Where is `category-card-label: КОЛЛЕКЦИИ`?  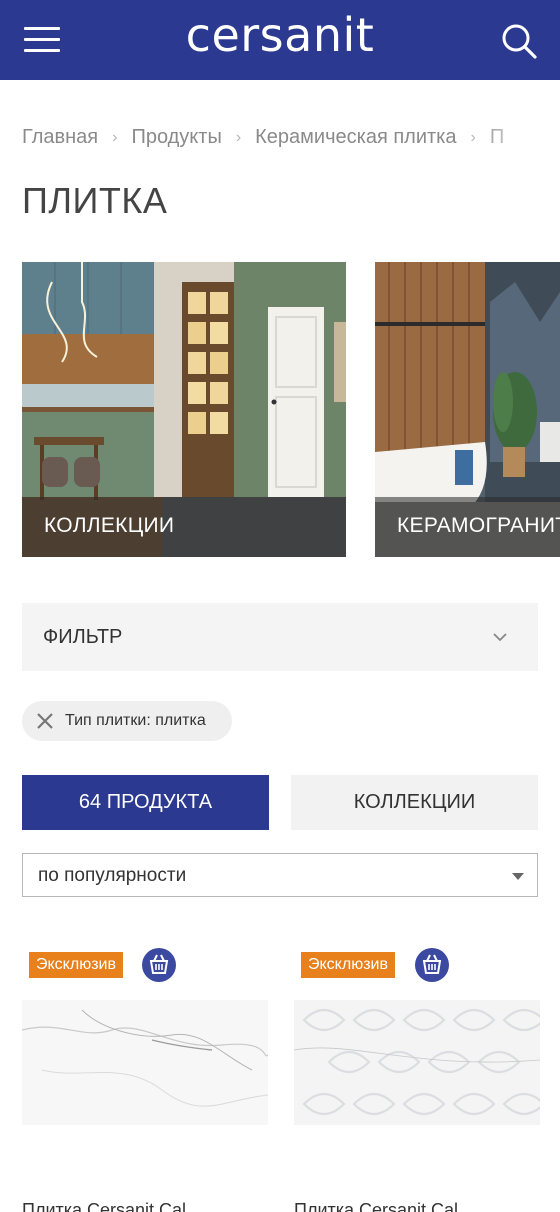
category-card-label: КОЛЛЕКЦИИ is located at coordinates (109, 525).